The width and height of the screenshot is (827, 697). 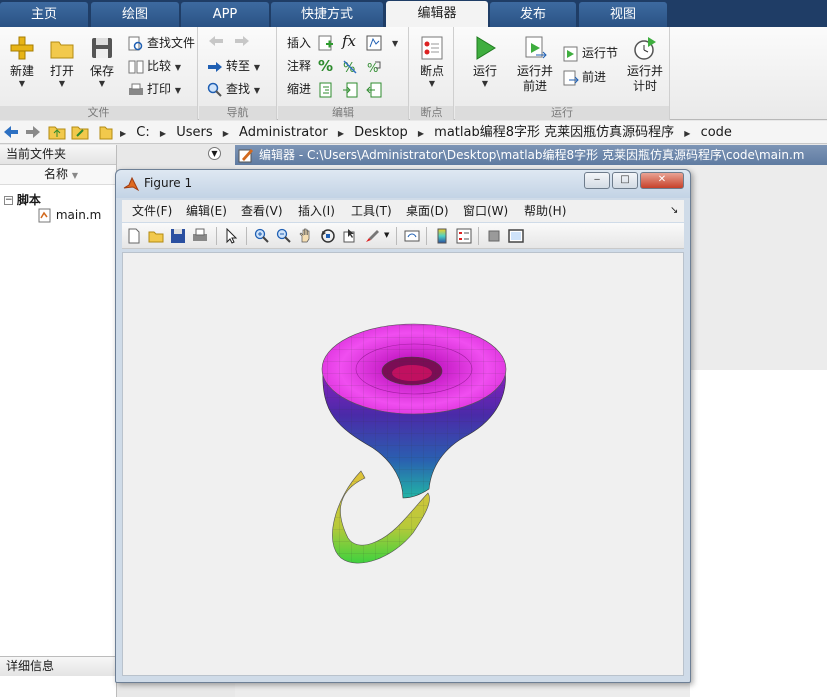 What do you see at coordinates (58, 666) in the screenshot?
I see `details-panel-header: 详细信息` at bounding box center [58, 666].